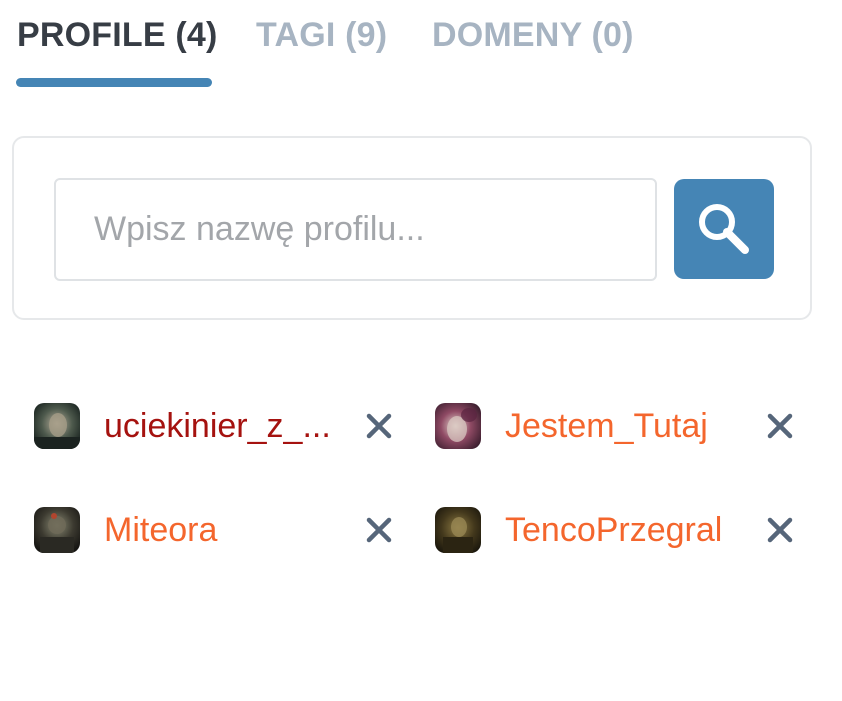 This screenshot has width=842, height=701. Describe the element at coordinates (533, 35) in the screenshot. I see `tab-domains: DOMENY (0)` at that location.